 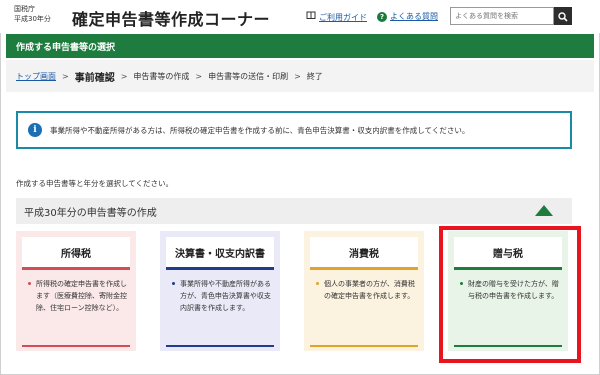 What do you see at coordinates (311, 17) in the screenshot?
I see `book-icon` at bounding box center [311, 17].